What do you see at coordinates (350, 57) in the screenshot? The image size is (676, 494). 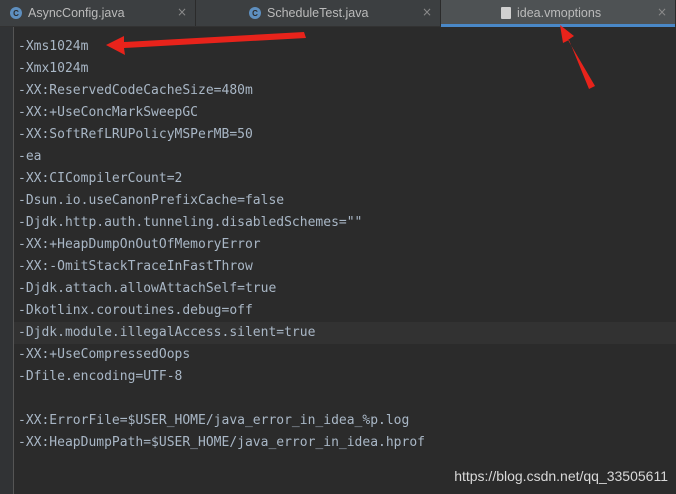 I see `annotation-overlay` at bounding box center [350, 57].